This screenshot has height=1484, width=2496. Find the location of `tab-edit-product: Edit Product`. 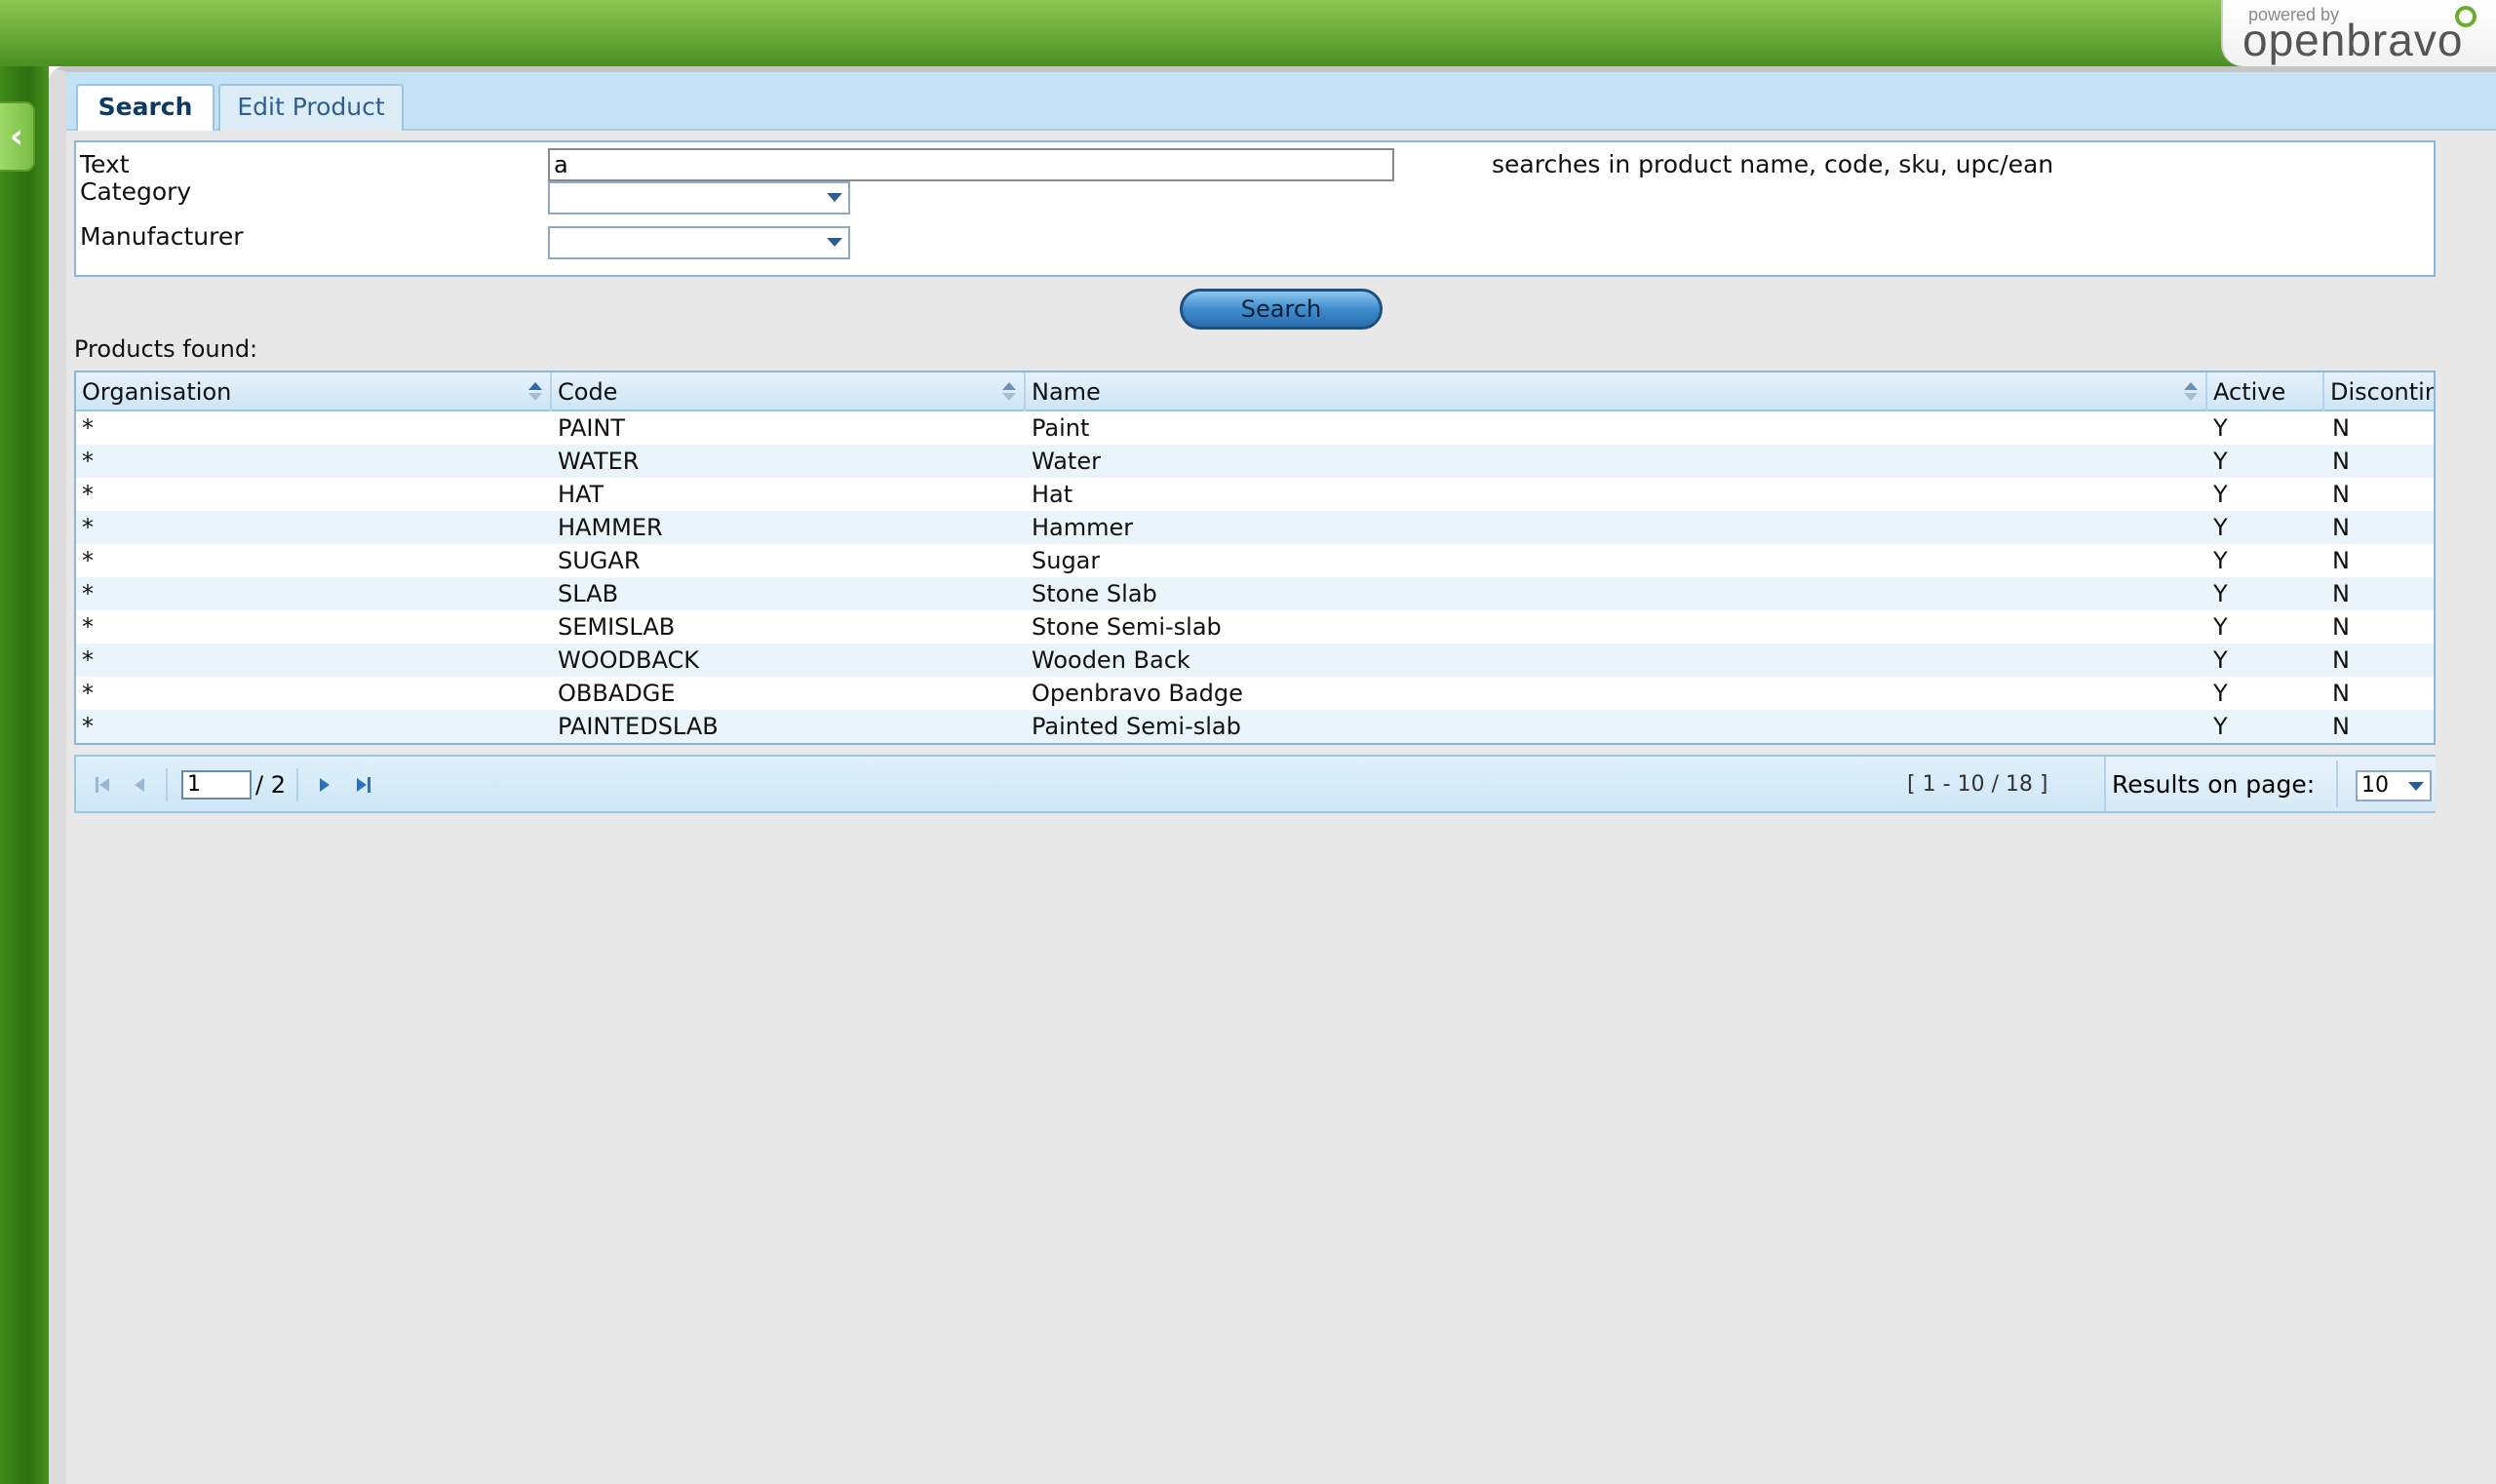

tab-edit-product: Edit Product is located at coordinates (311, 107).